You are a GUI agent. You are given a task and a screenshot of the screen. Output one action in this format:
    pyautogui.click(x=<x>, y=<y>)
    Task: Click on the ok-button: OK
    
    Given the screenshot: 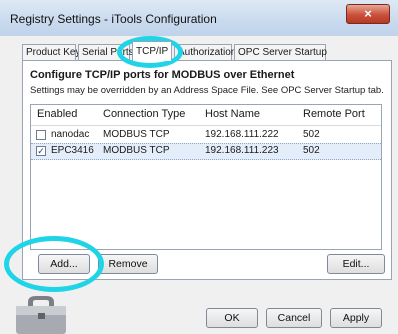 What is the action you would take?
    pyautogui.click(x=232, y=318)
    